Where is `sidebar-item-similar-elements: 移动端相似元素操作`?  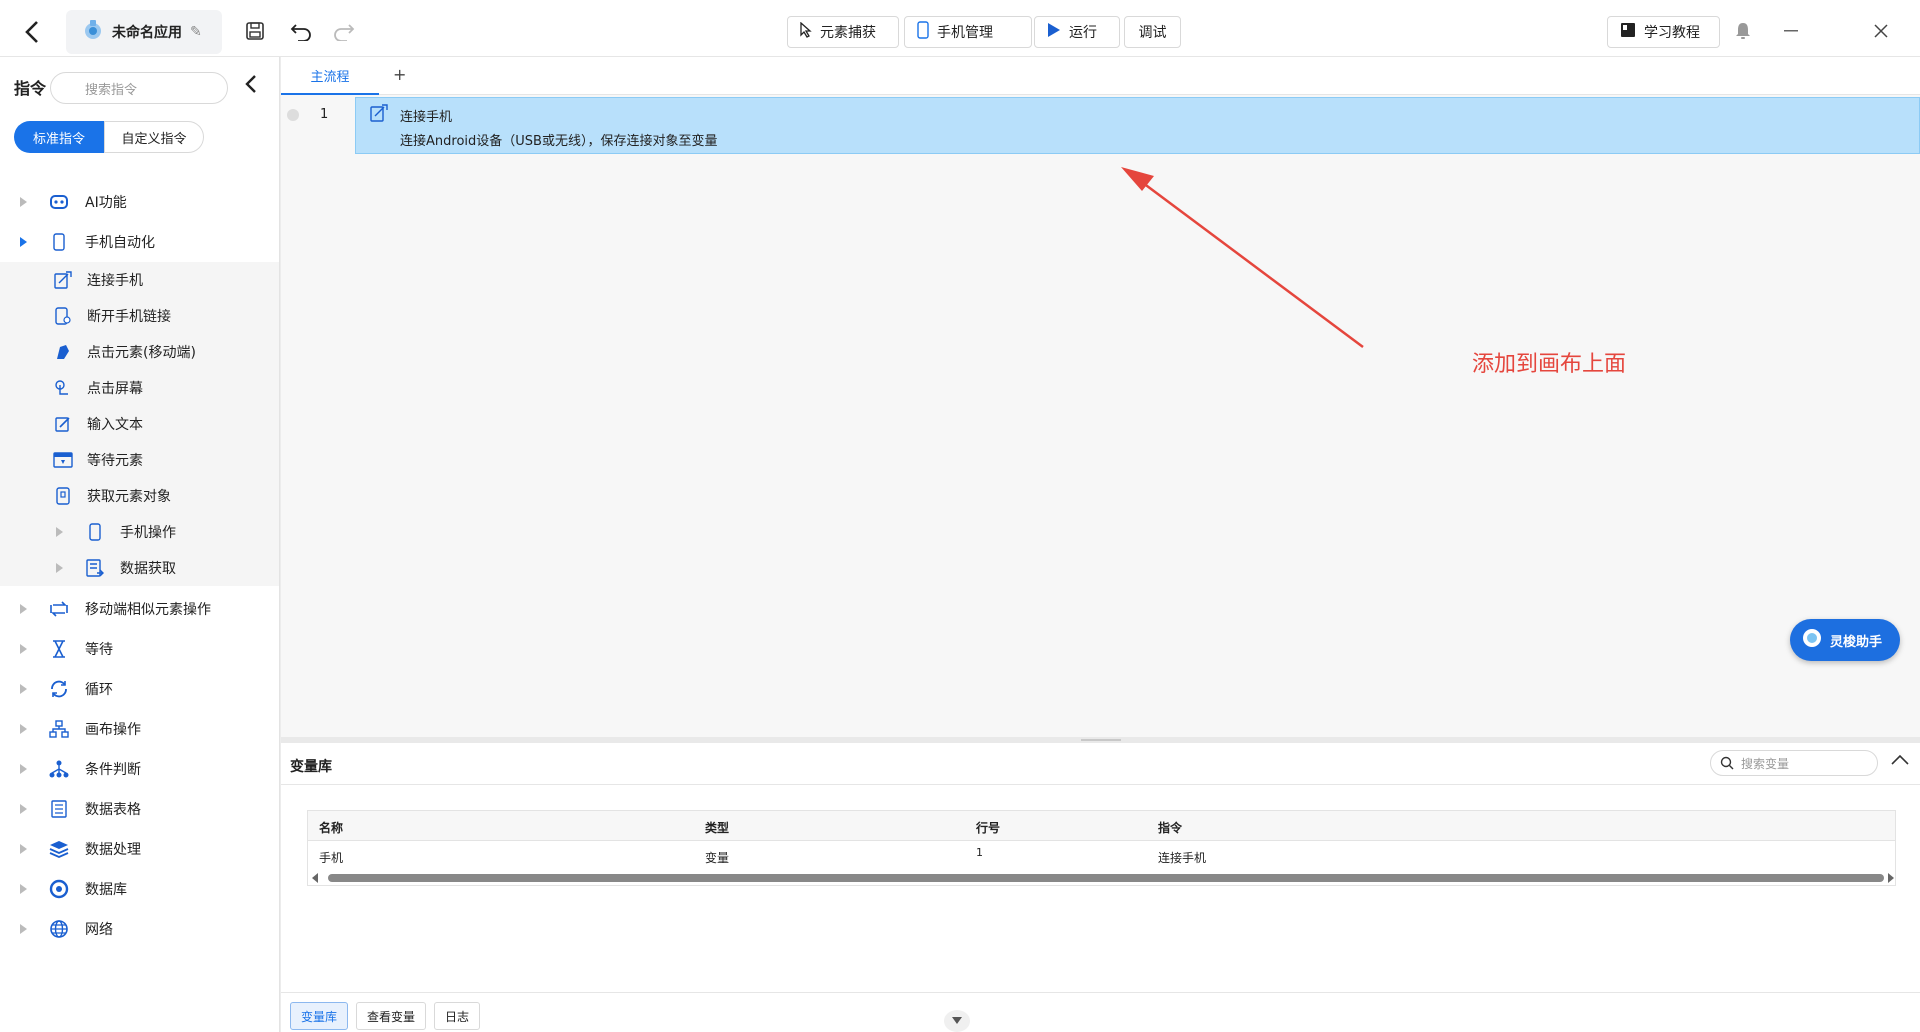
sidebar-item-similar-elements: 移动端相似元素操作 is located at coordinates (139, 609).